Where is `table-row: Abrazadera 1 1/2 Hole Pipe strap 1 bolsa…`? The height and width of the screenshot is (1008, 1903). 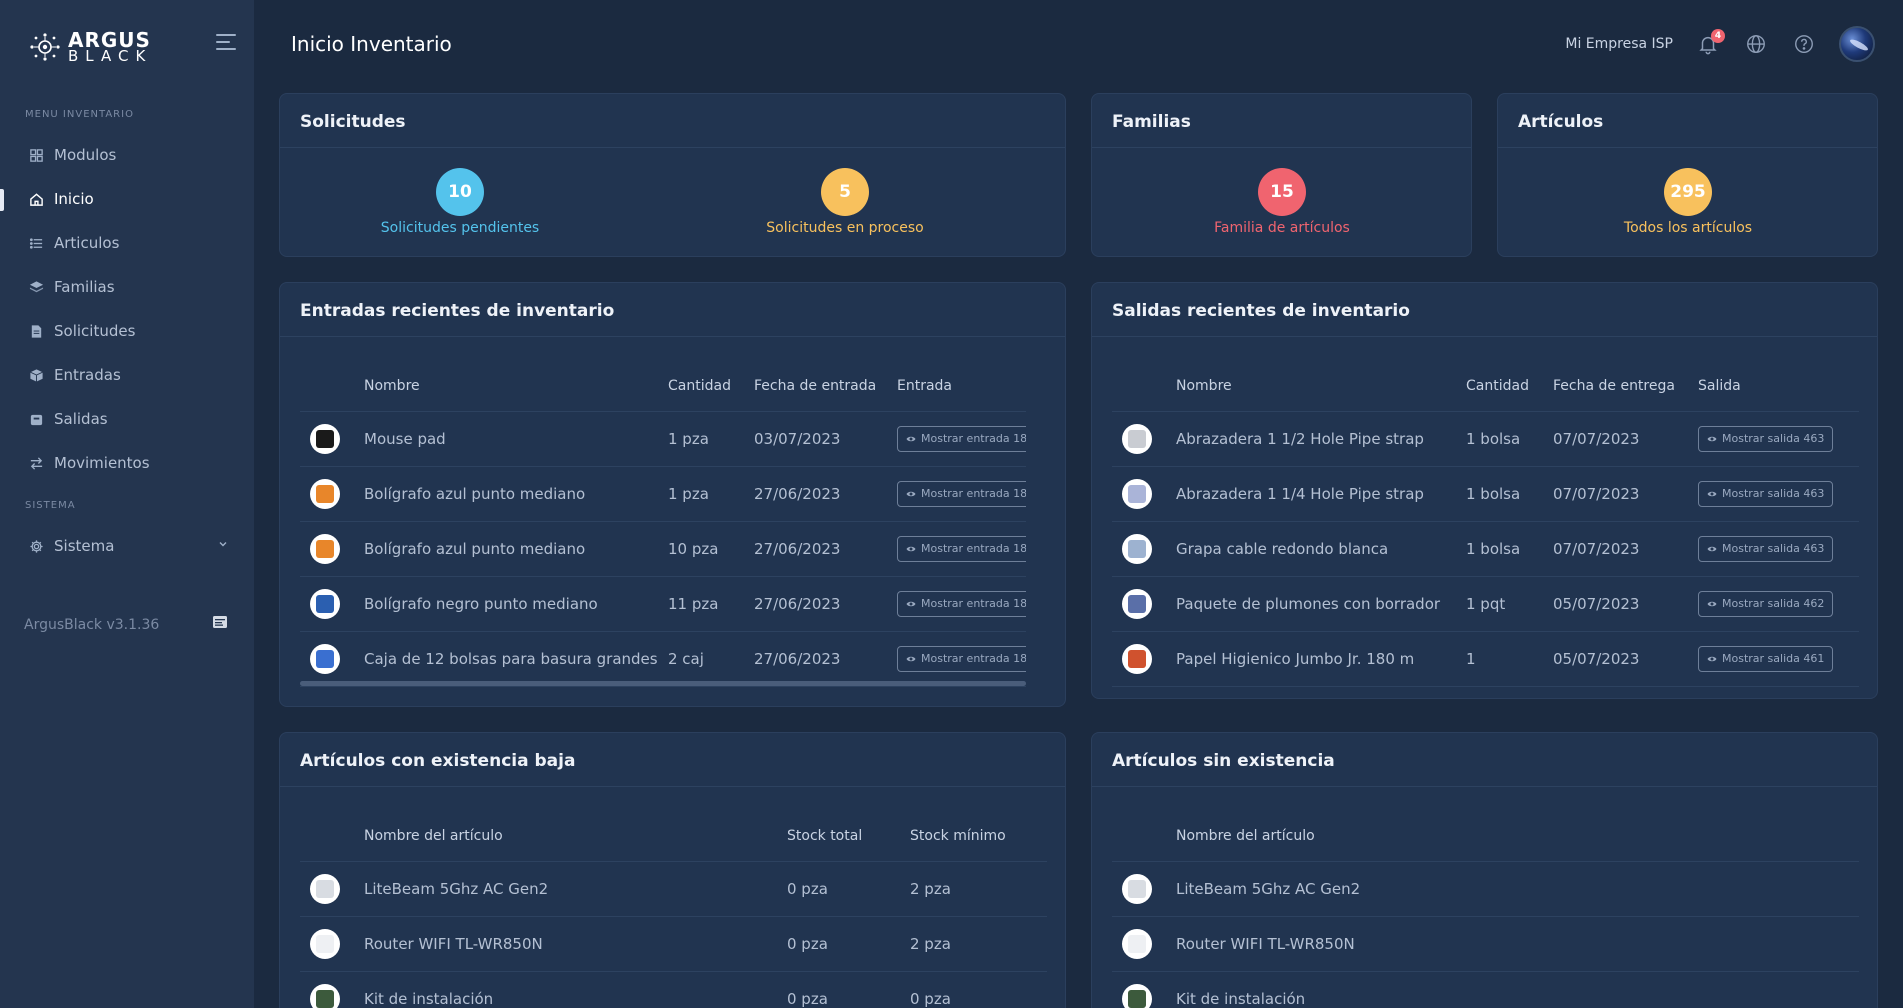 table-row: Abrazadera 1 1/2 Hole Pipe strap 1 bolsa… is located at coordinates (1485, 439).